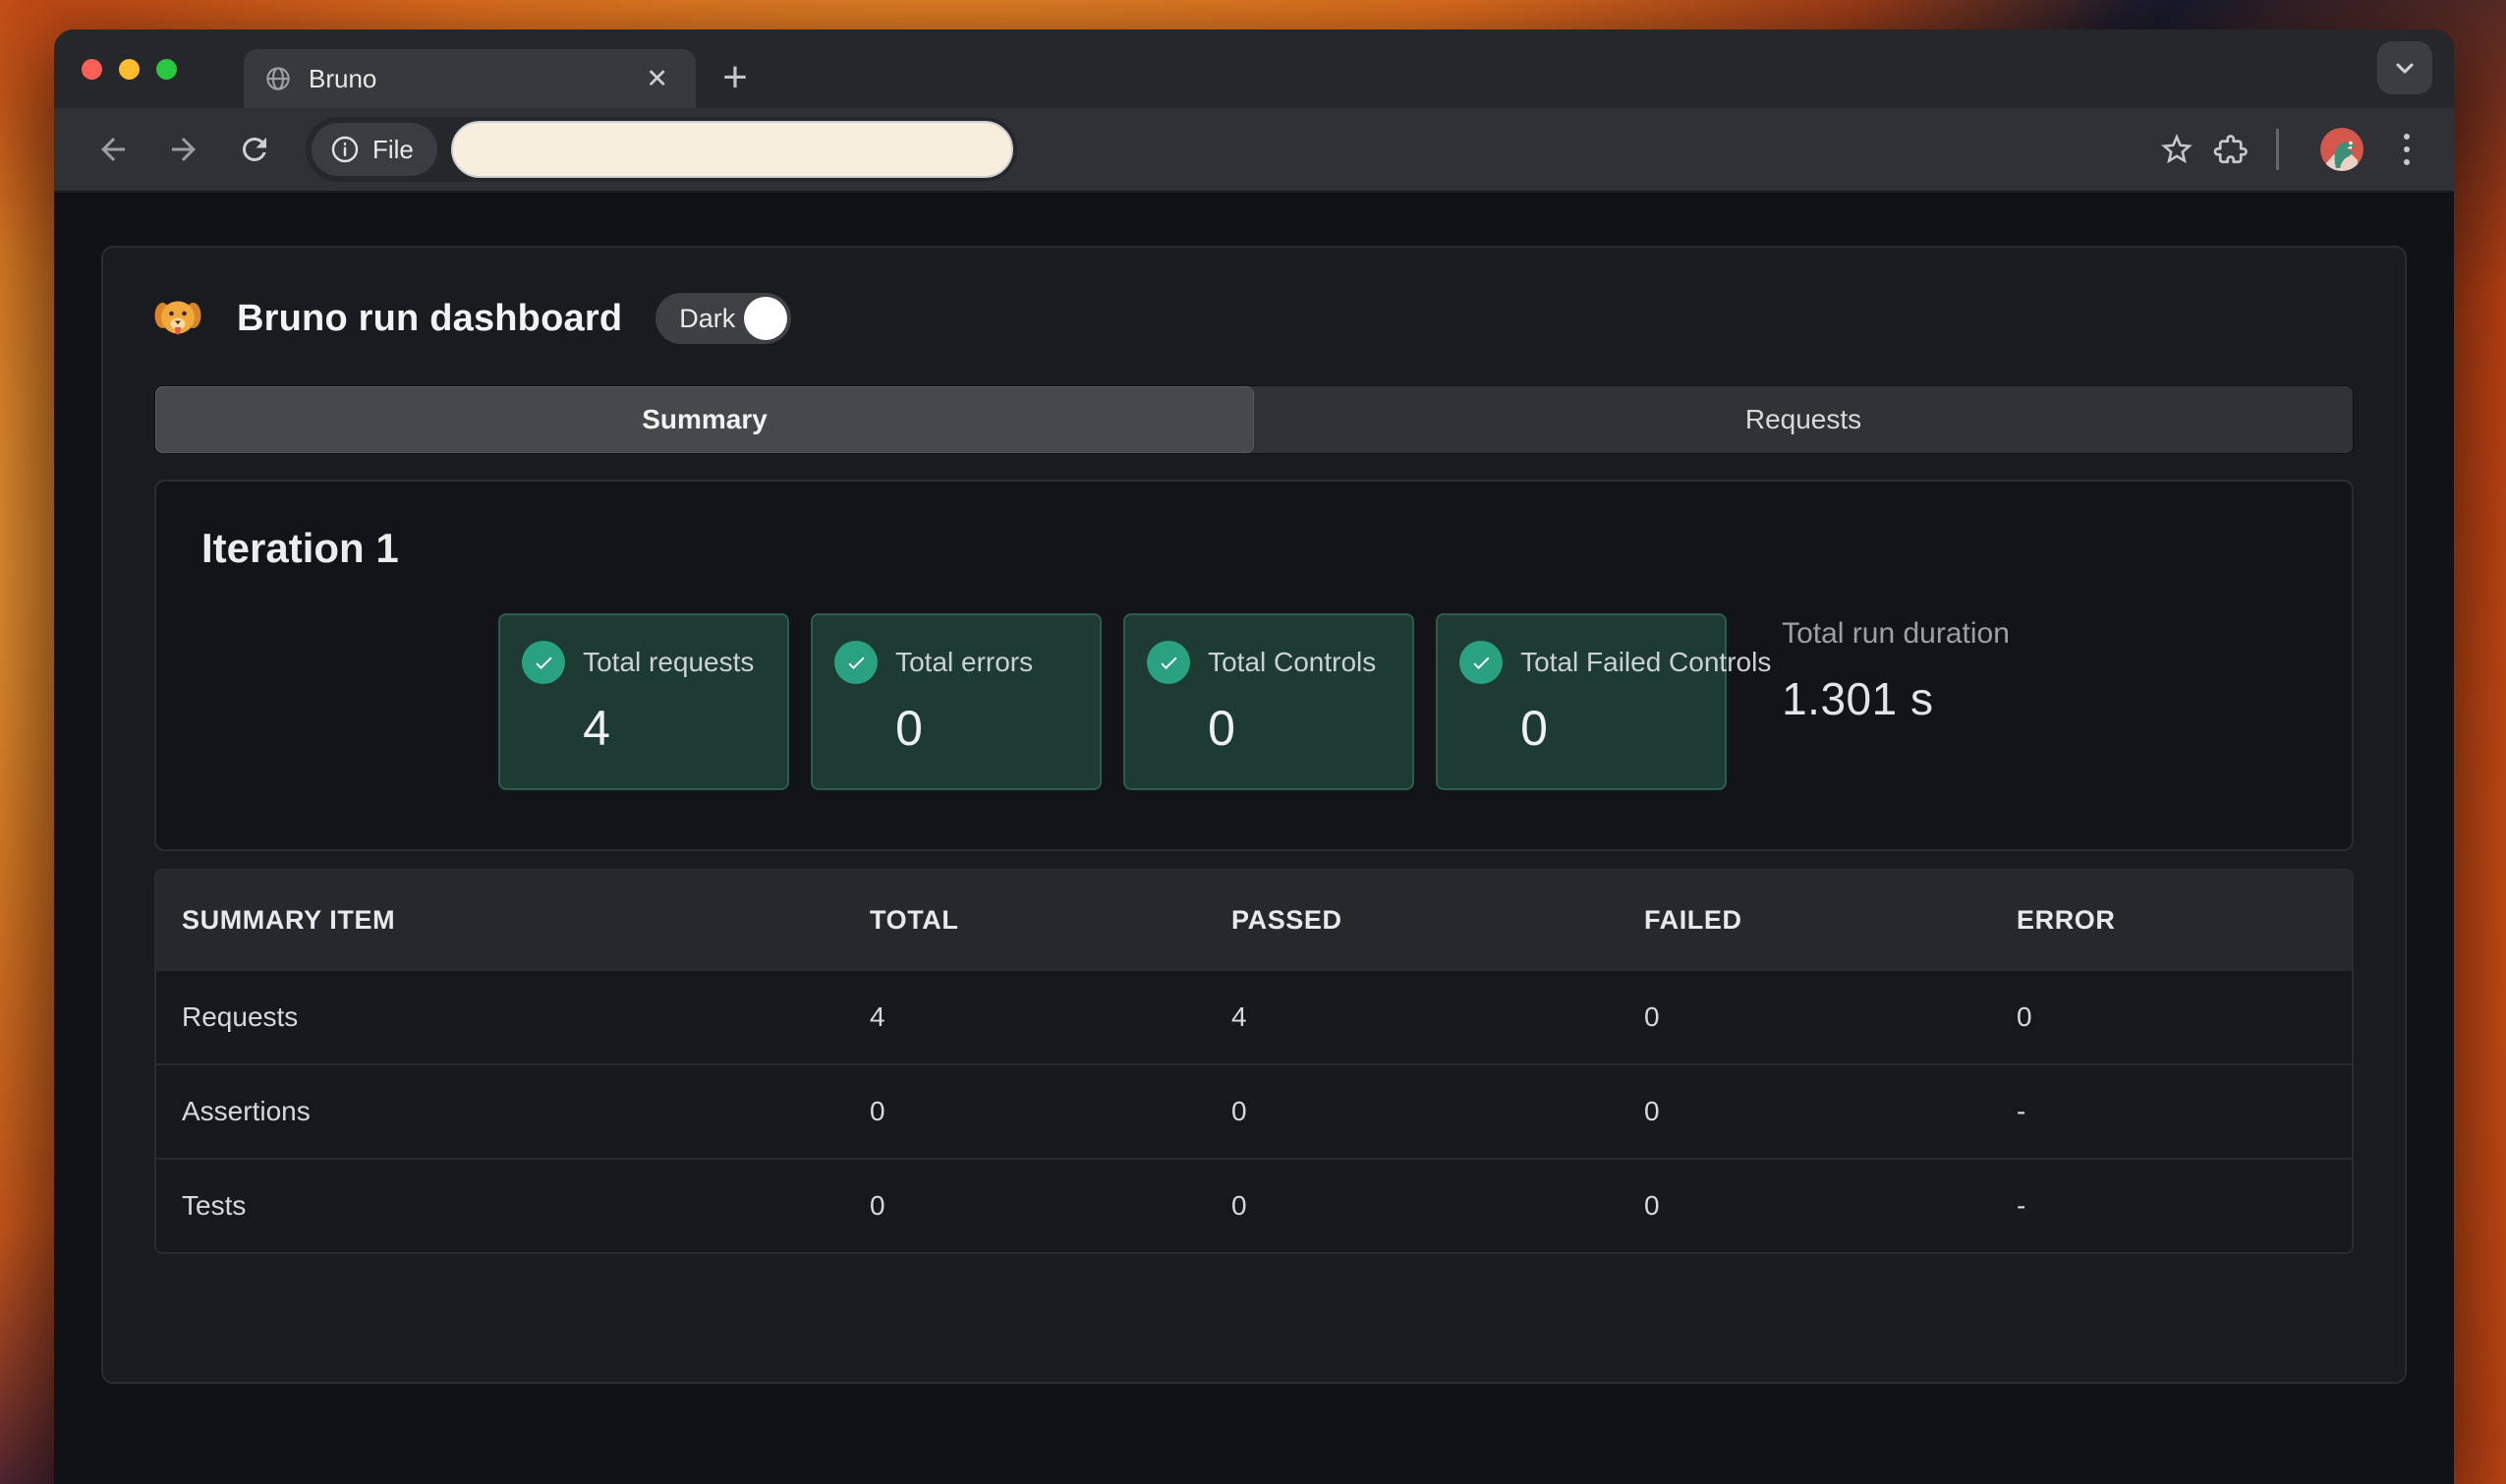 This screenshot has width=2506, height=1484. Describe the element at coordinates (957, 701) in the screenshot. I see `stat-card-total-errors: Total errors 0` at that location.